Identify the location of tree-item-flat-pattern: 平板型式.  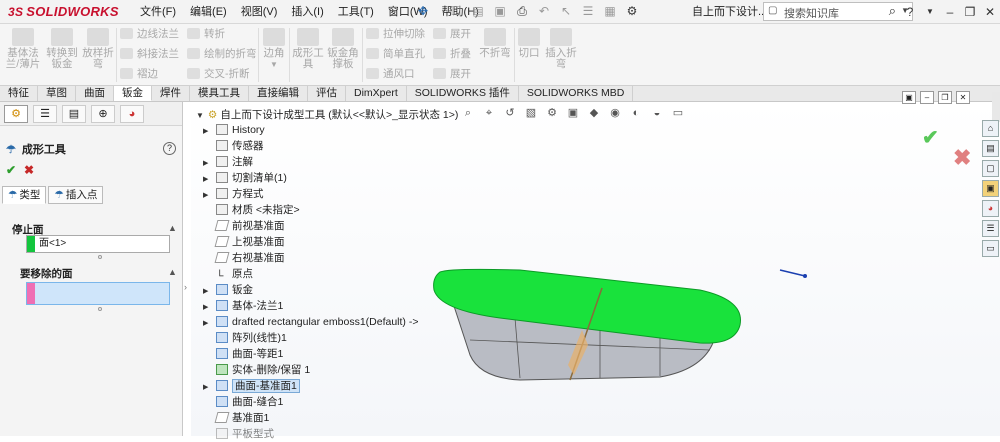
(238, 434).